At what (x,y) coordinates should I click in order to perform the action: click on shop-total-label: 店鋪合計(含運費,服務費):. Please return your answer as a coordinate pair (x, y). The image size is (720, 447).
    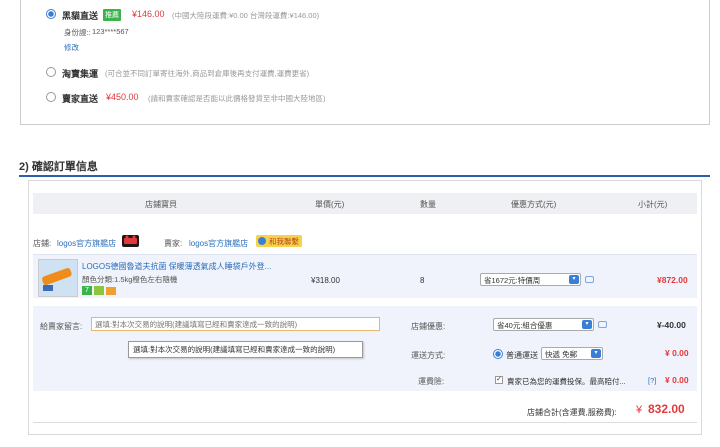
    Looking at the image, I should click on (572, 412).